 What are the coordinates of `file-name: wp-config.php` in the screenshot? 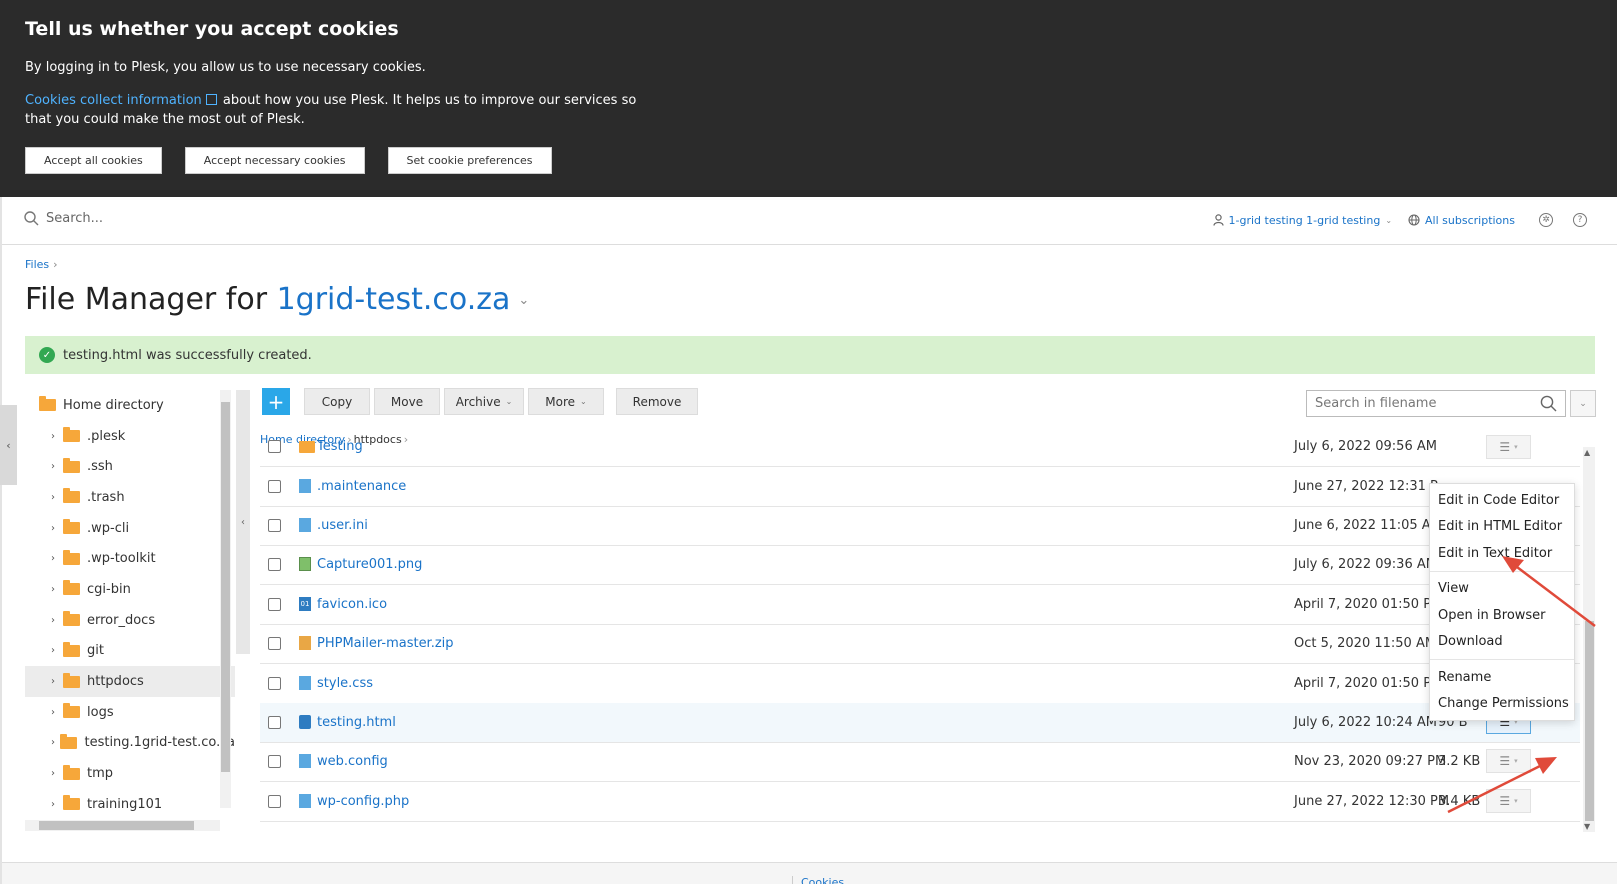 It's located at (363, 801).